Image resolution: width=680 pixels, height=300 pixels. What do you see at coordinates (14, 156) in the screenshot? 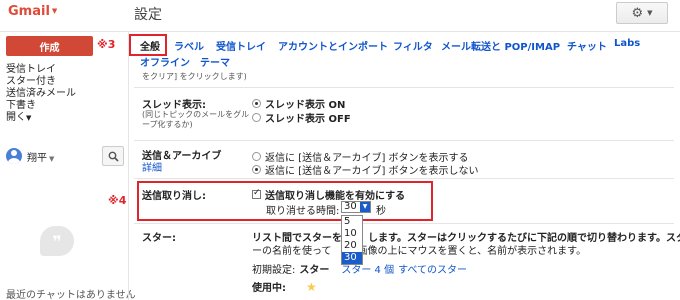
I see `avatar` at bounding box center [14, 156].